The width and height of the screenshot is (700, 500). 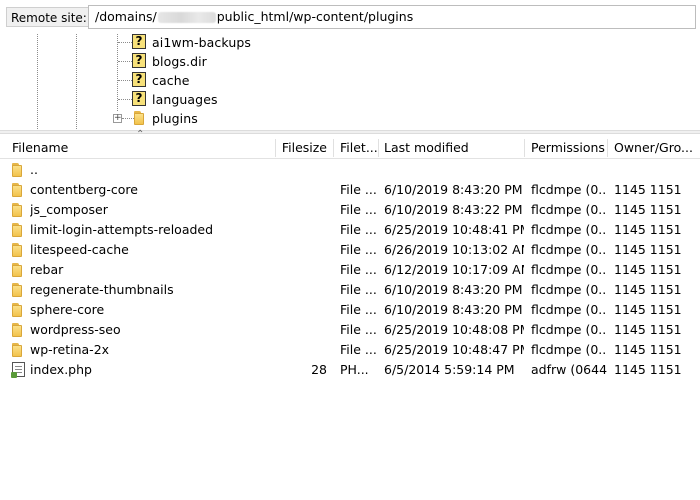 What do you see at coordinates (179, 61) in the screenshot?
I see `tree-item-label: blogs.dir` at bounding box center [179, 61].